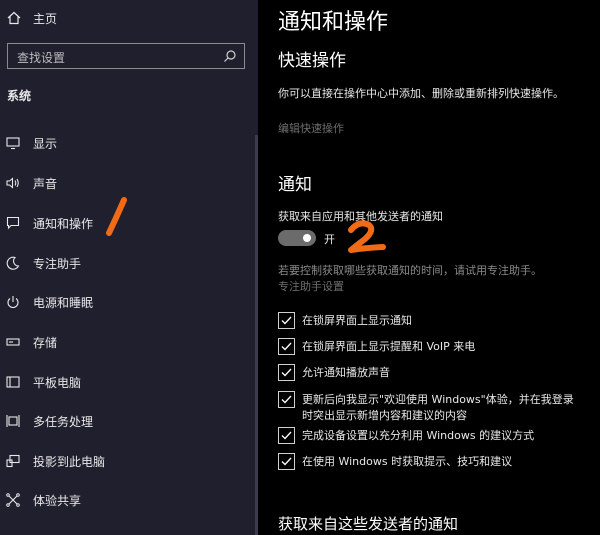 This screenshot has width=600, height=535. I want to click on home-icon, so click(14, 18).